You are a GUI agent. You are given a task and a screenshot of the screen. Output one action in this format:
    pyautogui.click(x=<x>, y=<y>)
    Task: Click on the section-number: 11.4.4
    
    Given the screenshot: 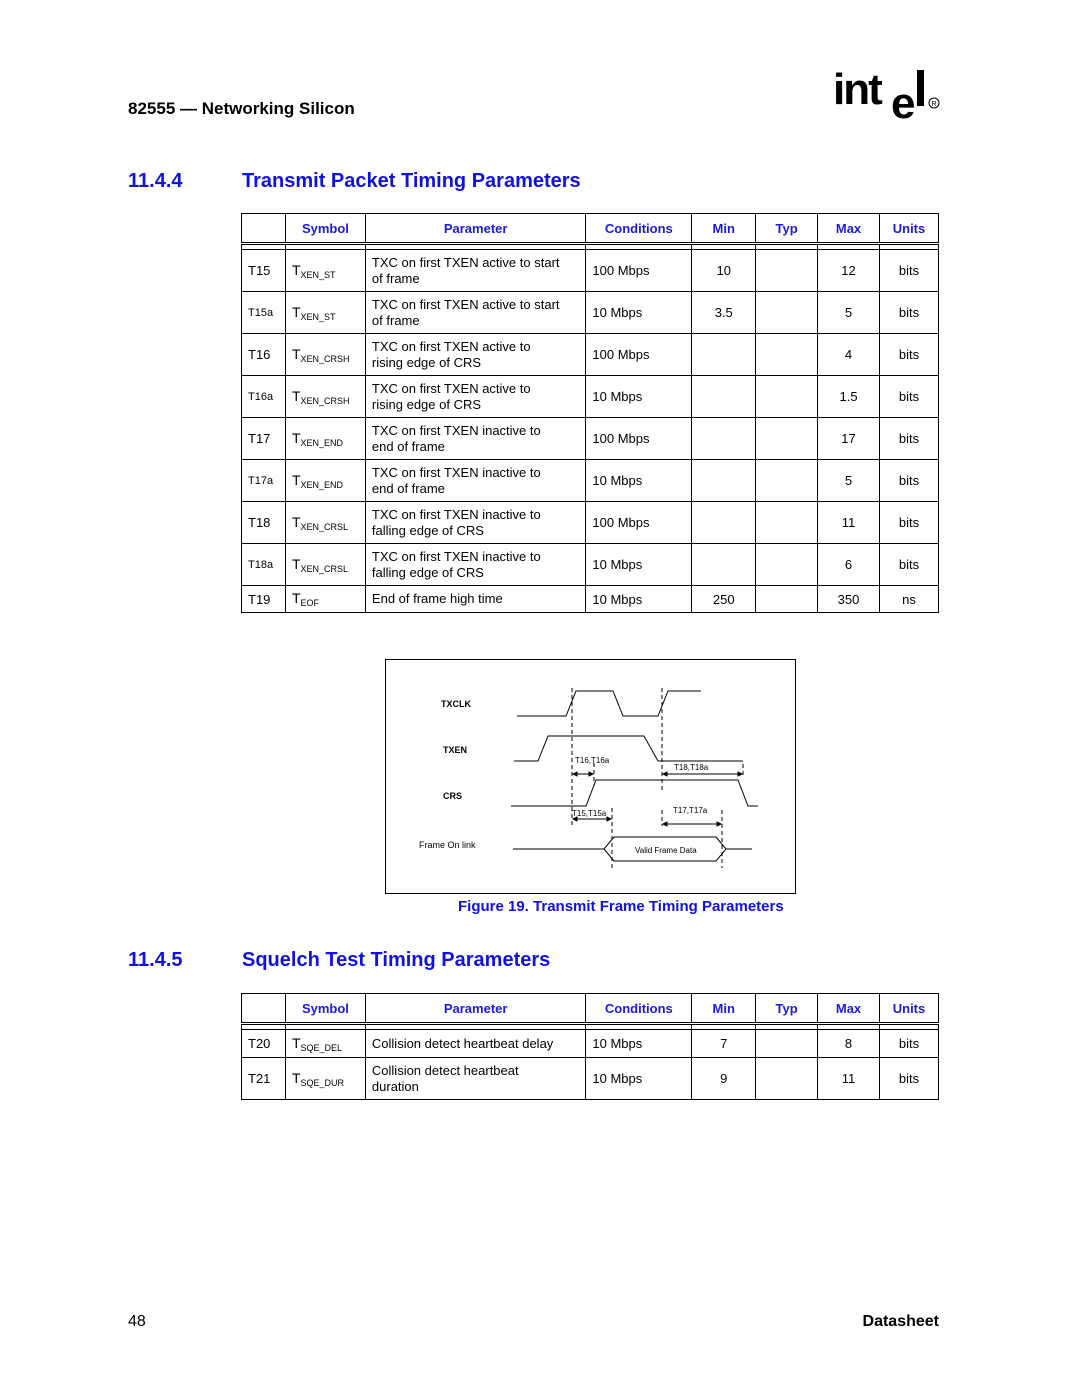 What is the action you would take?
    pyautogui.click(x=155, y=181)
    